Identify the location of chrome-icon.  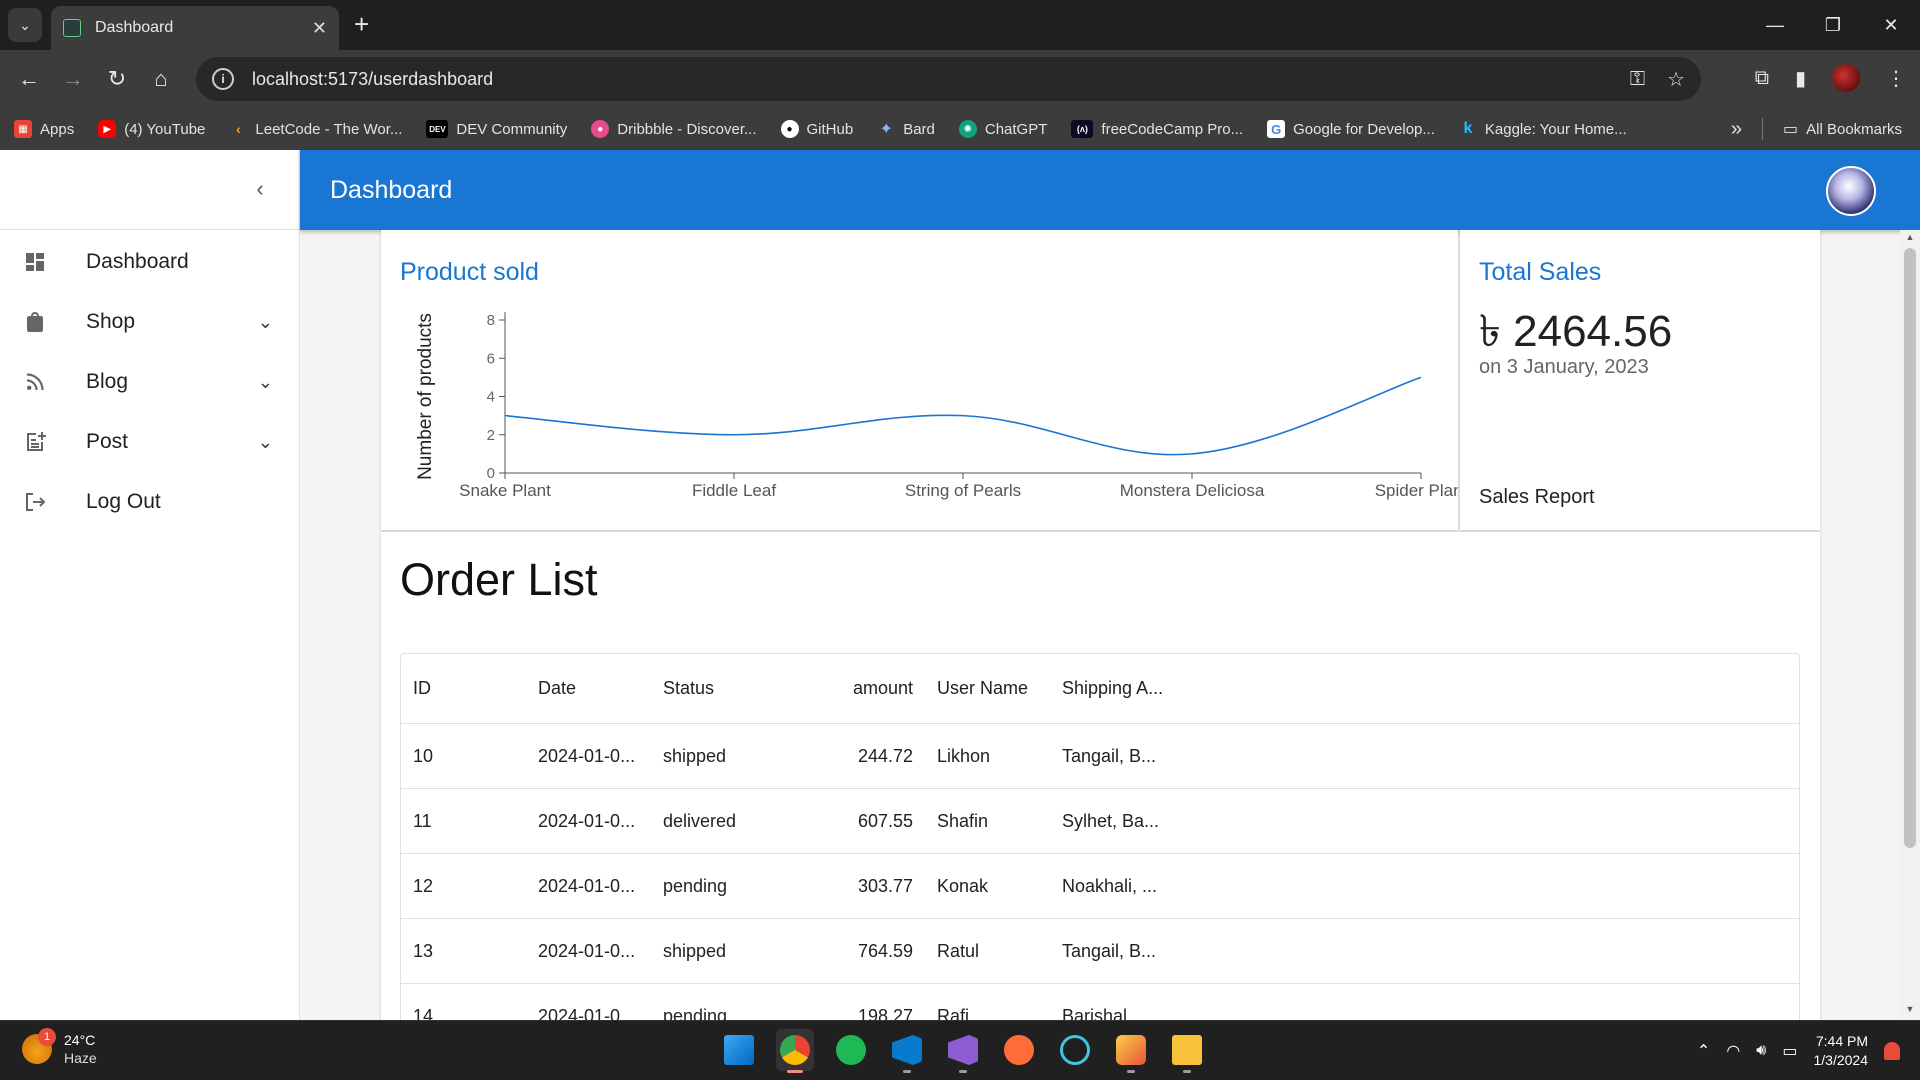
(795, 1051).